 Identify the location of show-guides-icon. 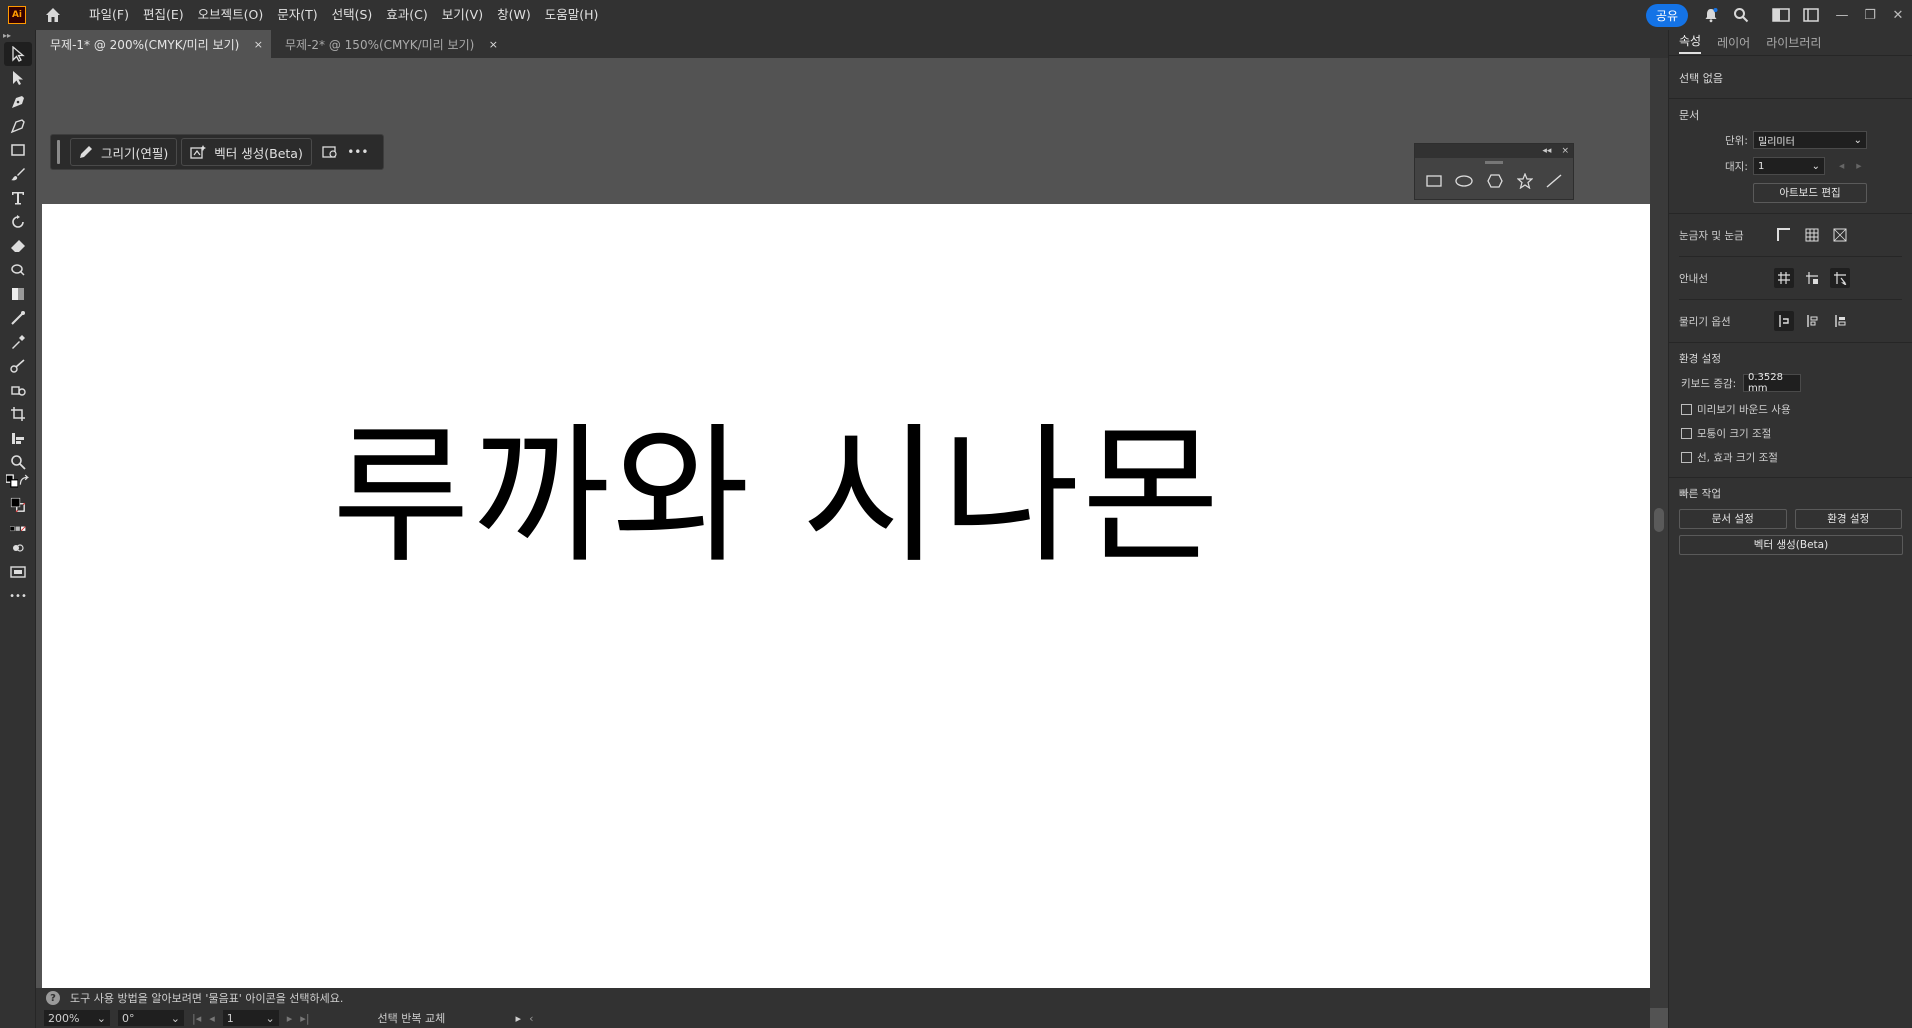
(1784, 278).